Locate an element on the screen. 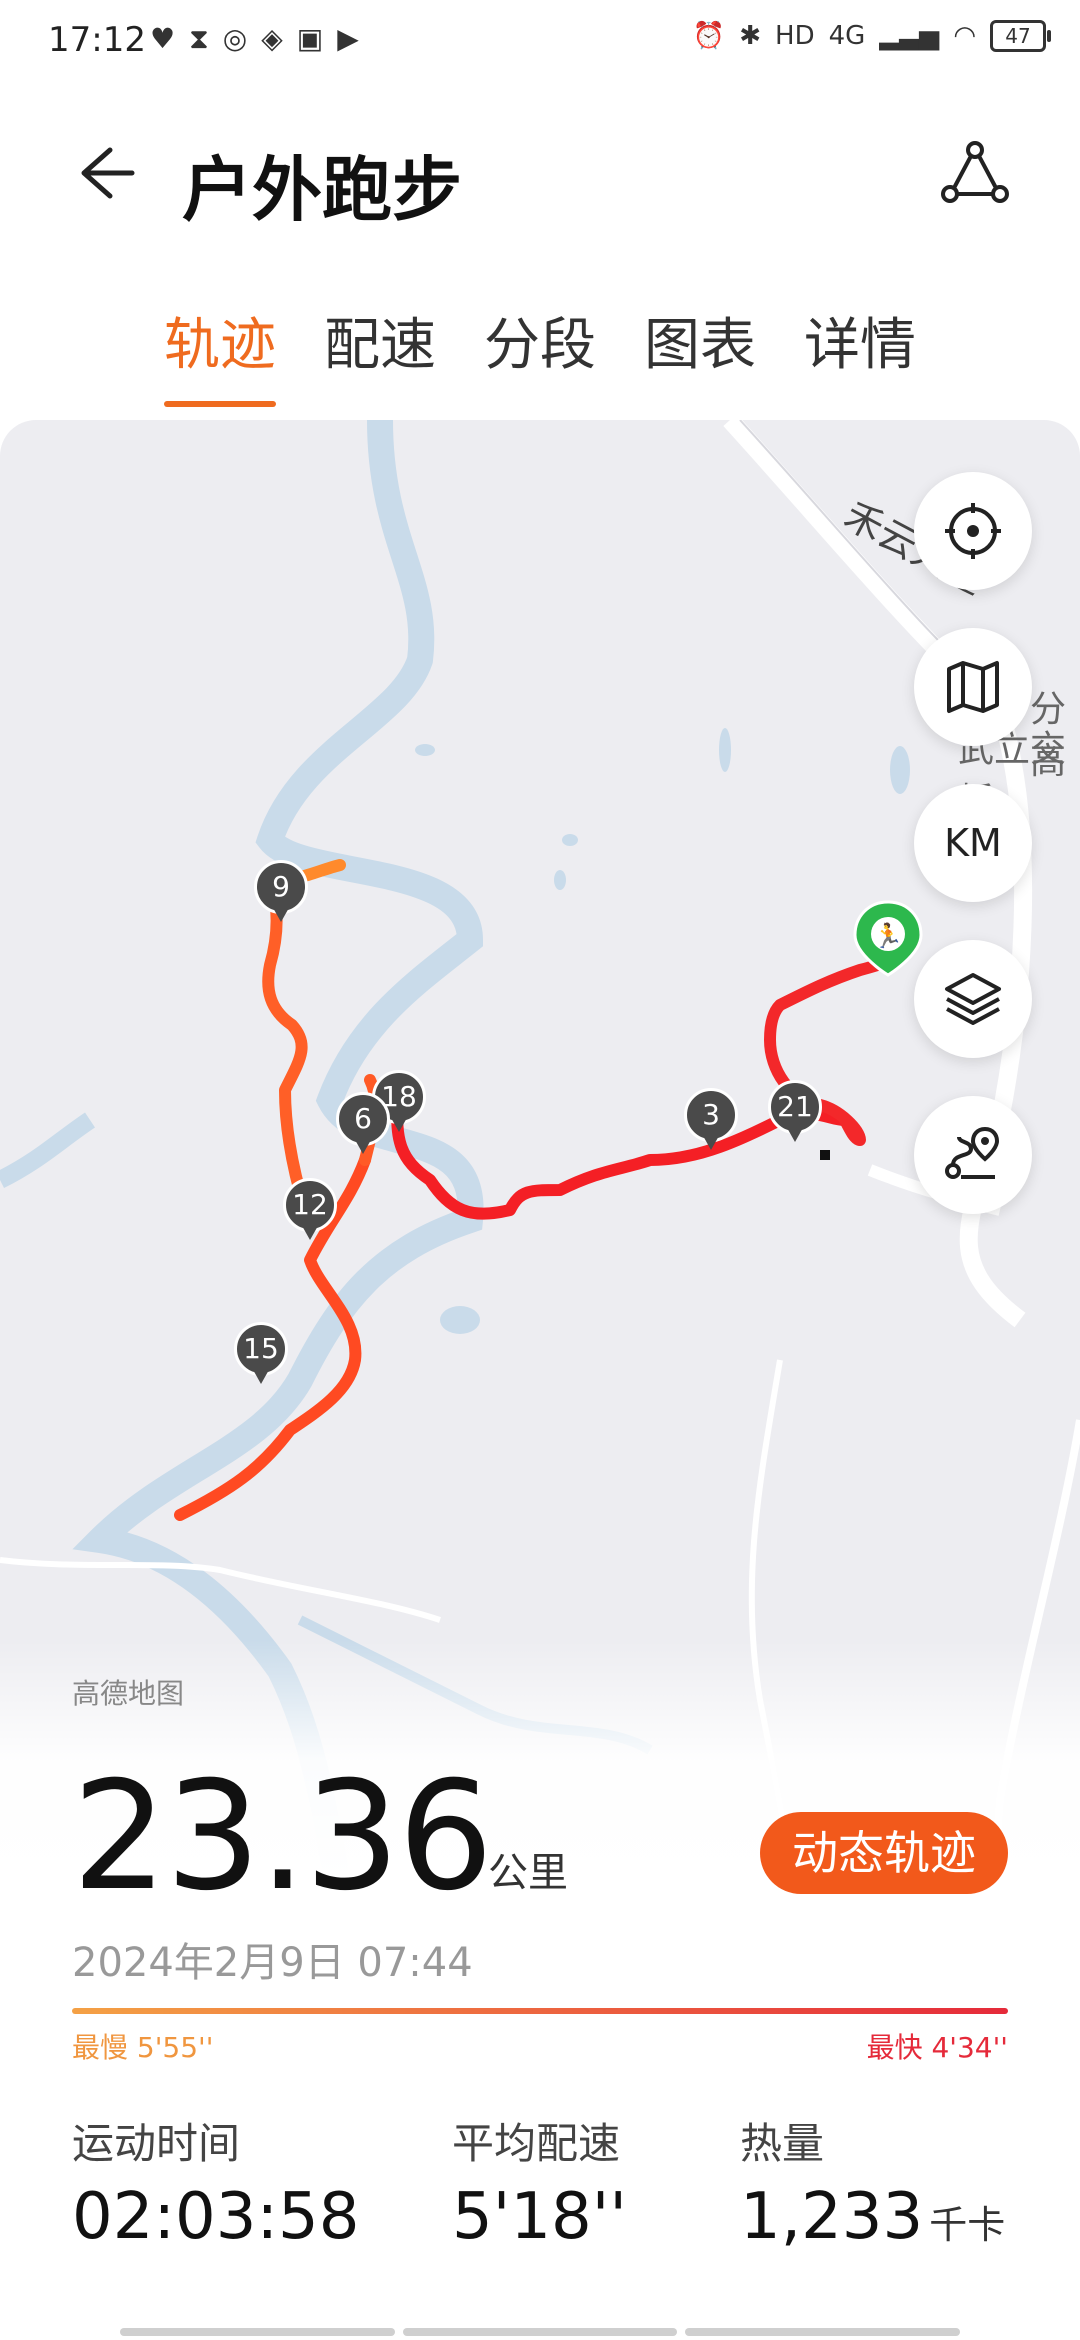 The width and height of the screenshot is (1080, 2340). marker-number: 12 is located at coordinates (310, 1204).